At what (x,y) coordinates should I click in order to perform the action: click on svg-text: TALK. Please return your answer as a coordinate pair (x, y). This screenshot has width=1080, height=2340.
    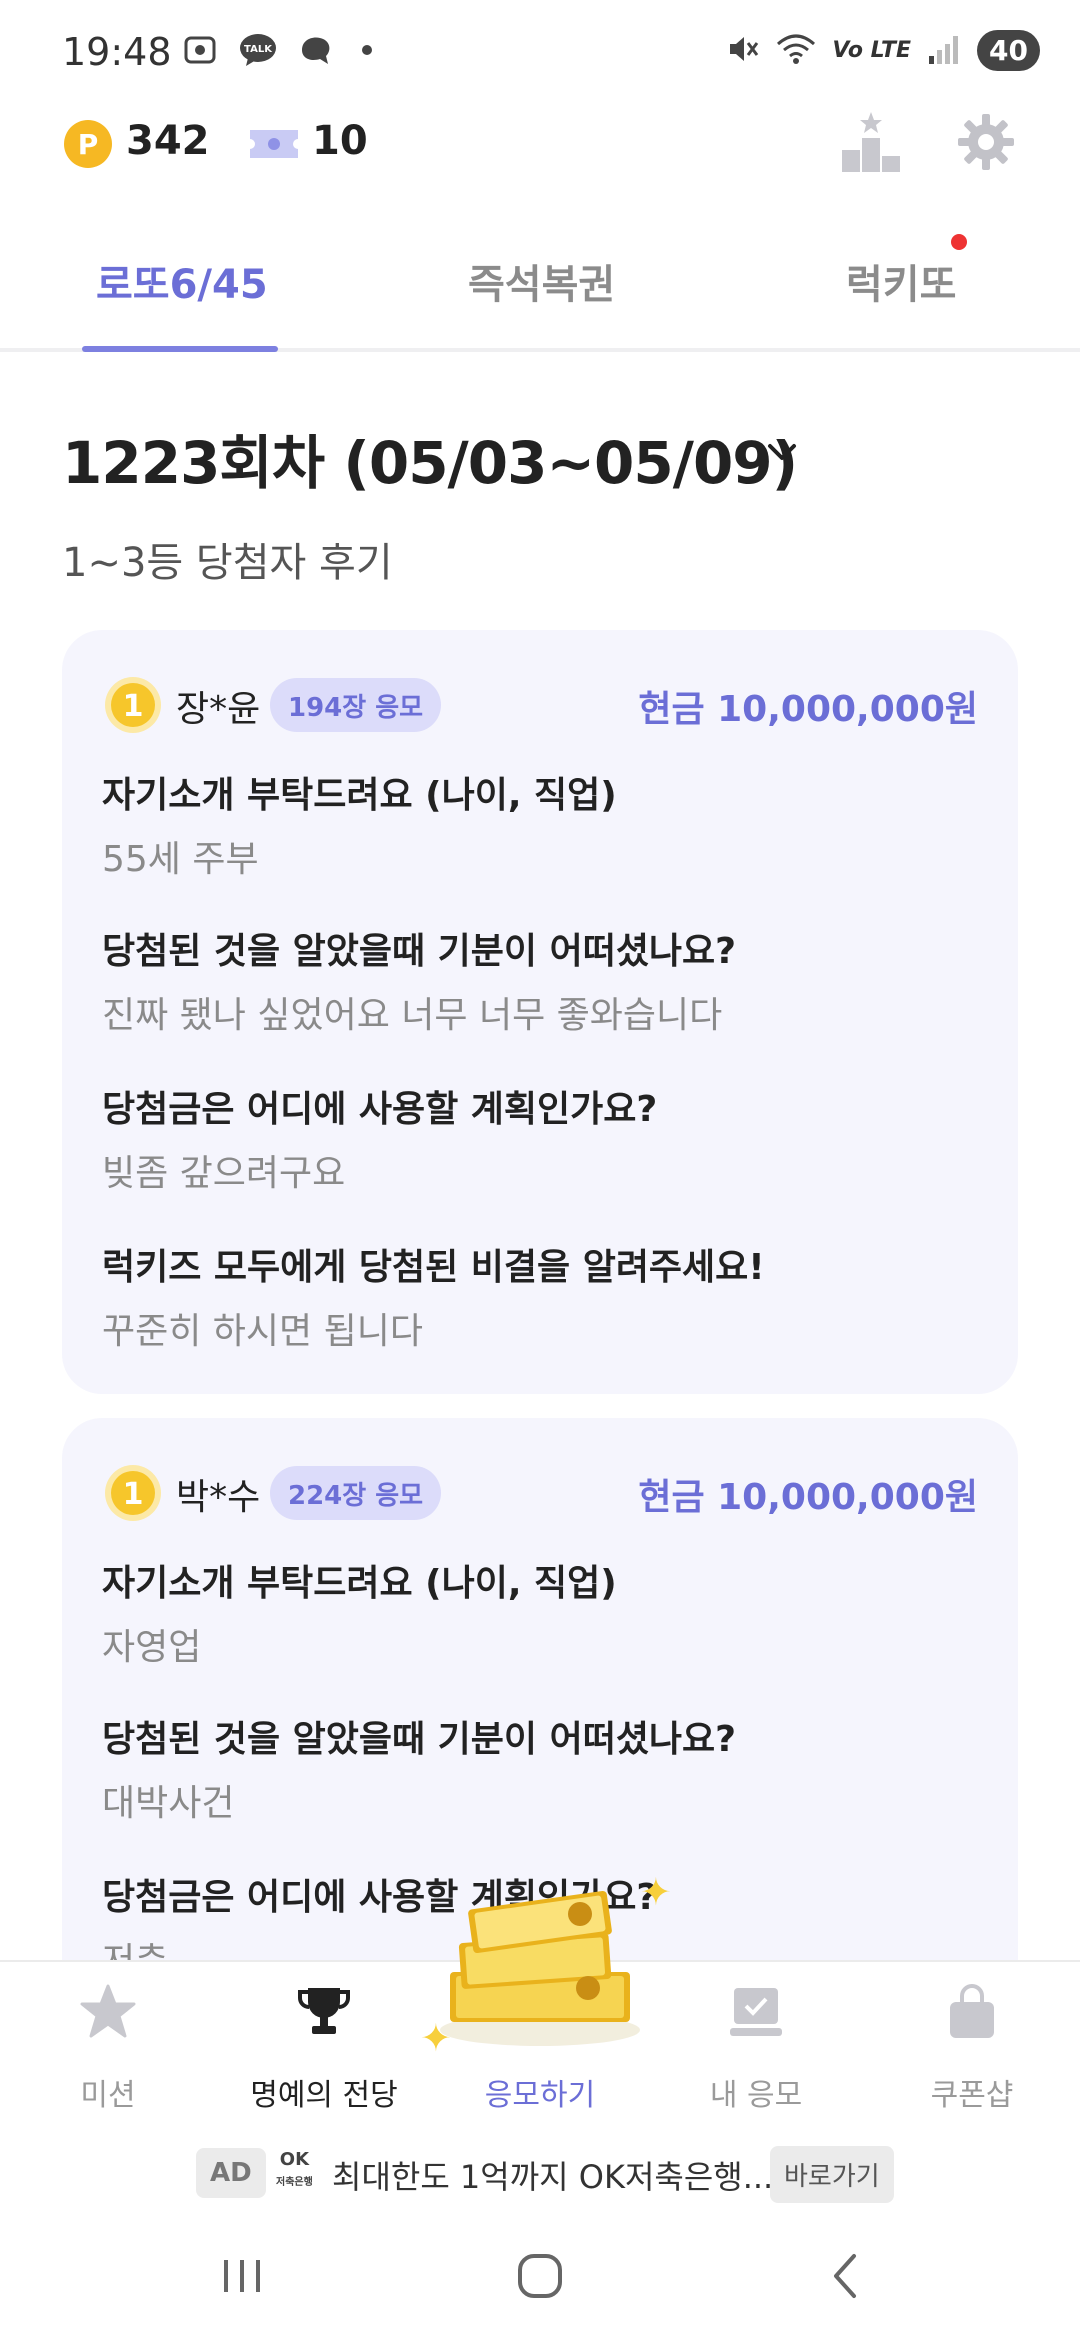
    Looking at the image, I should click on (258, 49).